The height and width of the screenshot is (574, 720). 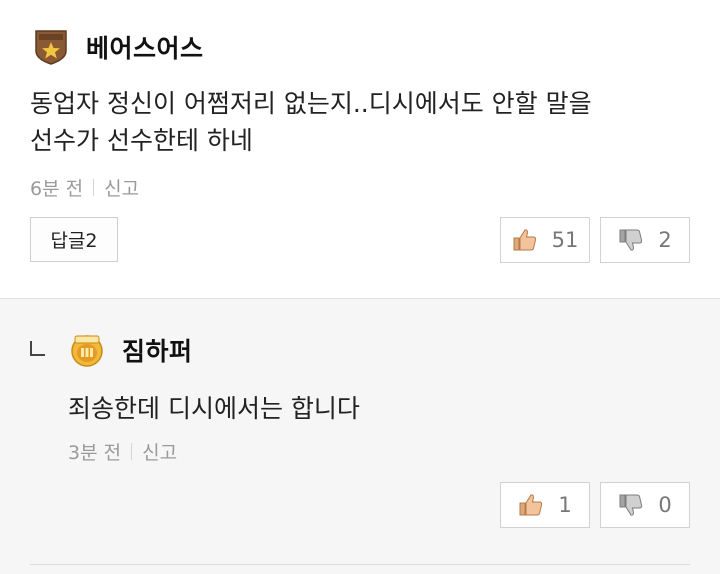 I want to click on dislike-count: 0, so click(x=665, y=505).